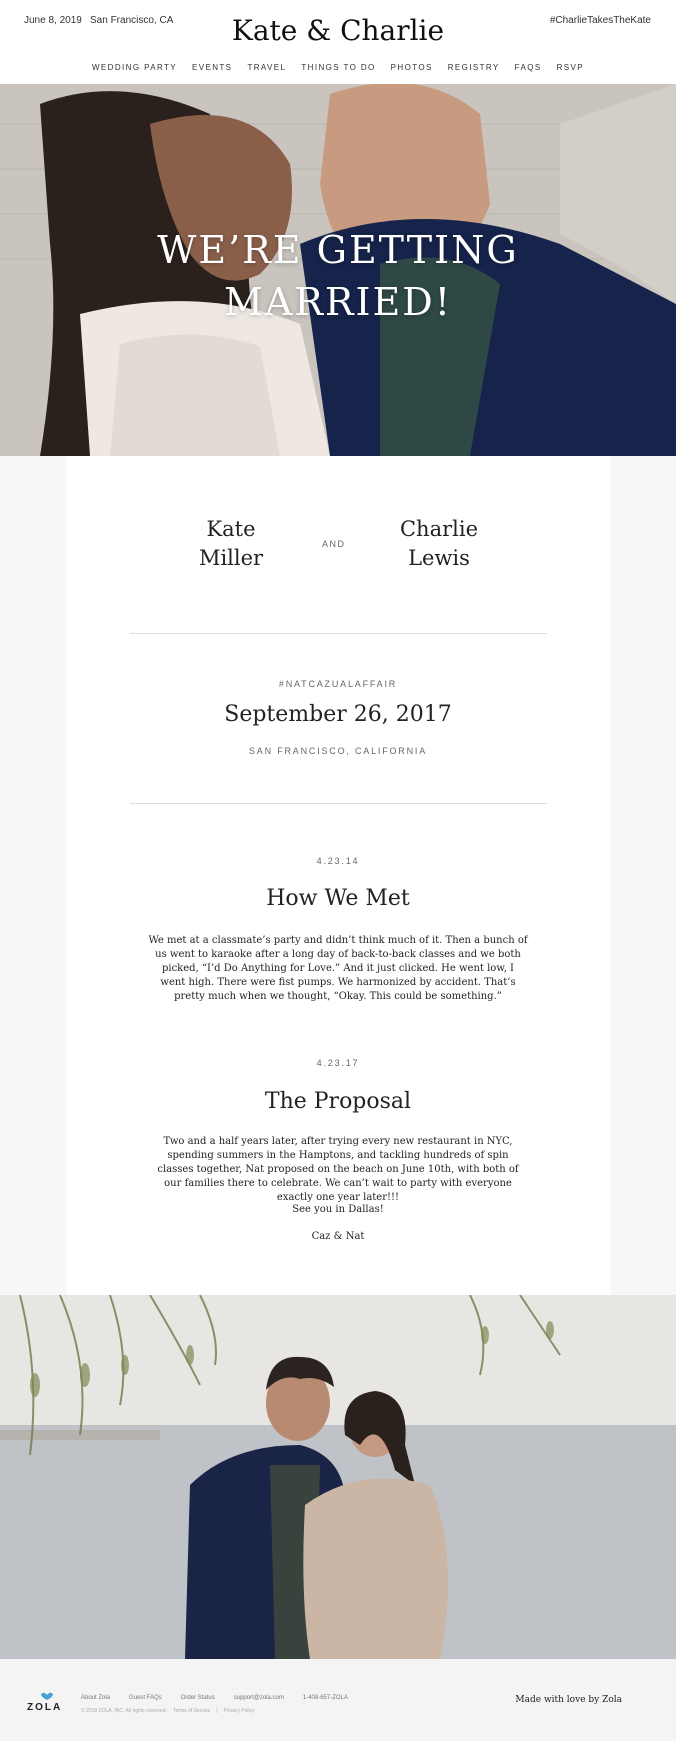 Image resolution: width=676 pixels, height=1741 pixels. What do you see at coordinates (134, 67) in the screenshot?
I see `nav-wedding-party: WEDDING PARTY` at bounding box center [134, 67].